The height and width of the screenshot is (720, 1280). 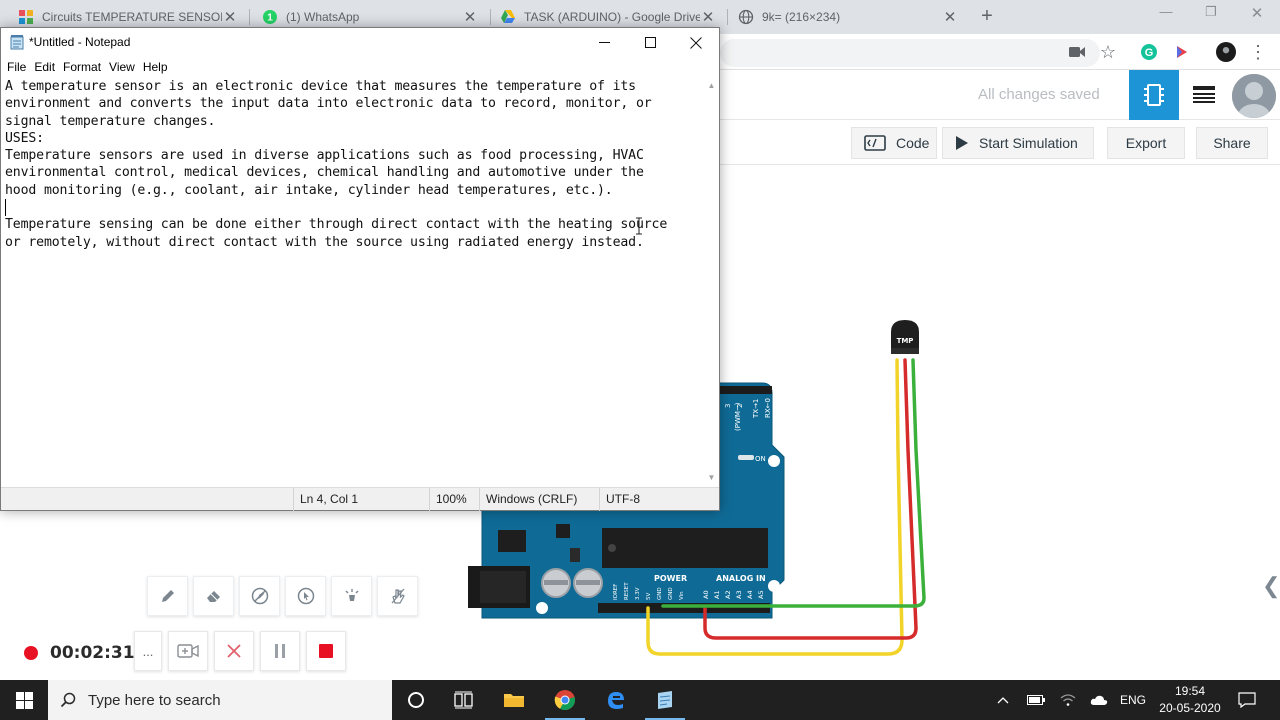 I want to click on vertical-scrollbar: ▲ ▼, so click(x=711, y=282).